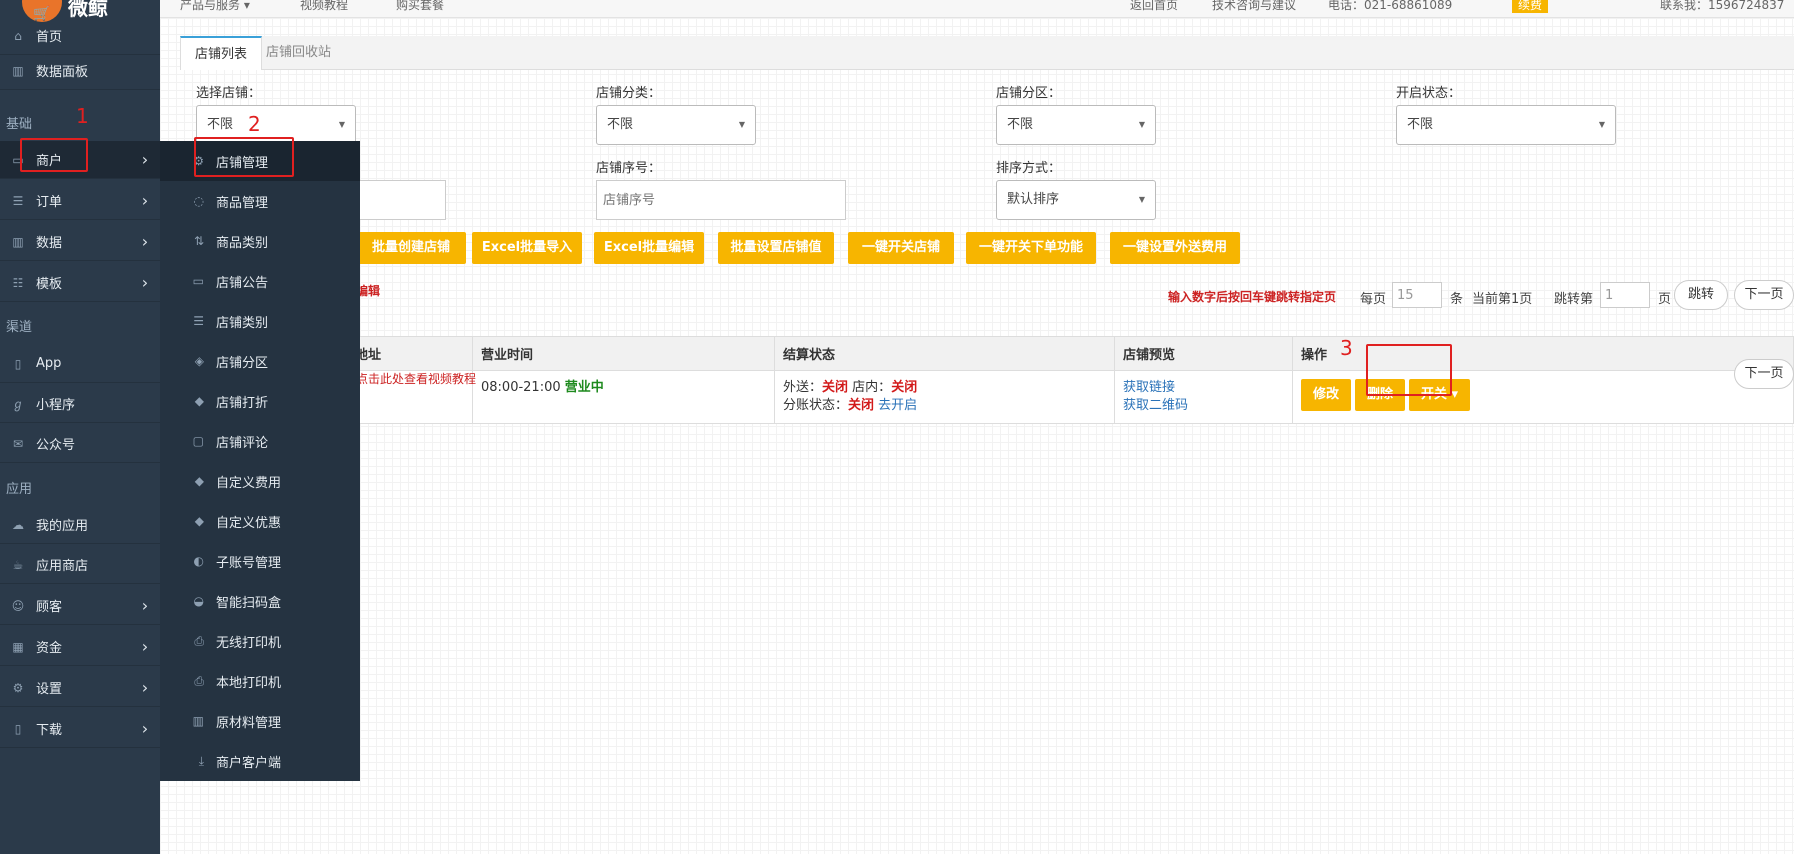 The width and height of the screenshot is (1794, 854). Describe the element at coordinates (80, 565) in the screenshot. I see `sidebar-item-app-store: ☕ 应用商店` at that location.